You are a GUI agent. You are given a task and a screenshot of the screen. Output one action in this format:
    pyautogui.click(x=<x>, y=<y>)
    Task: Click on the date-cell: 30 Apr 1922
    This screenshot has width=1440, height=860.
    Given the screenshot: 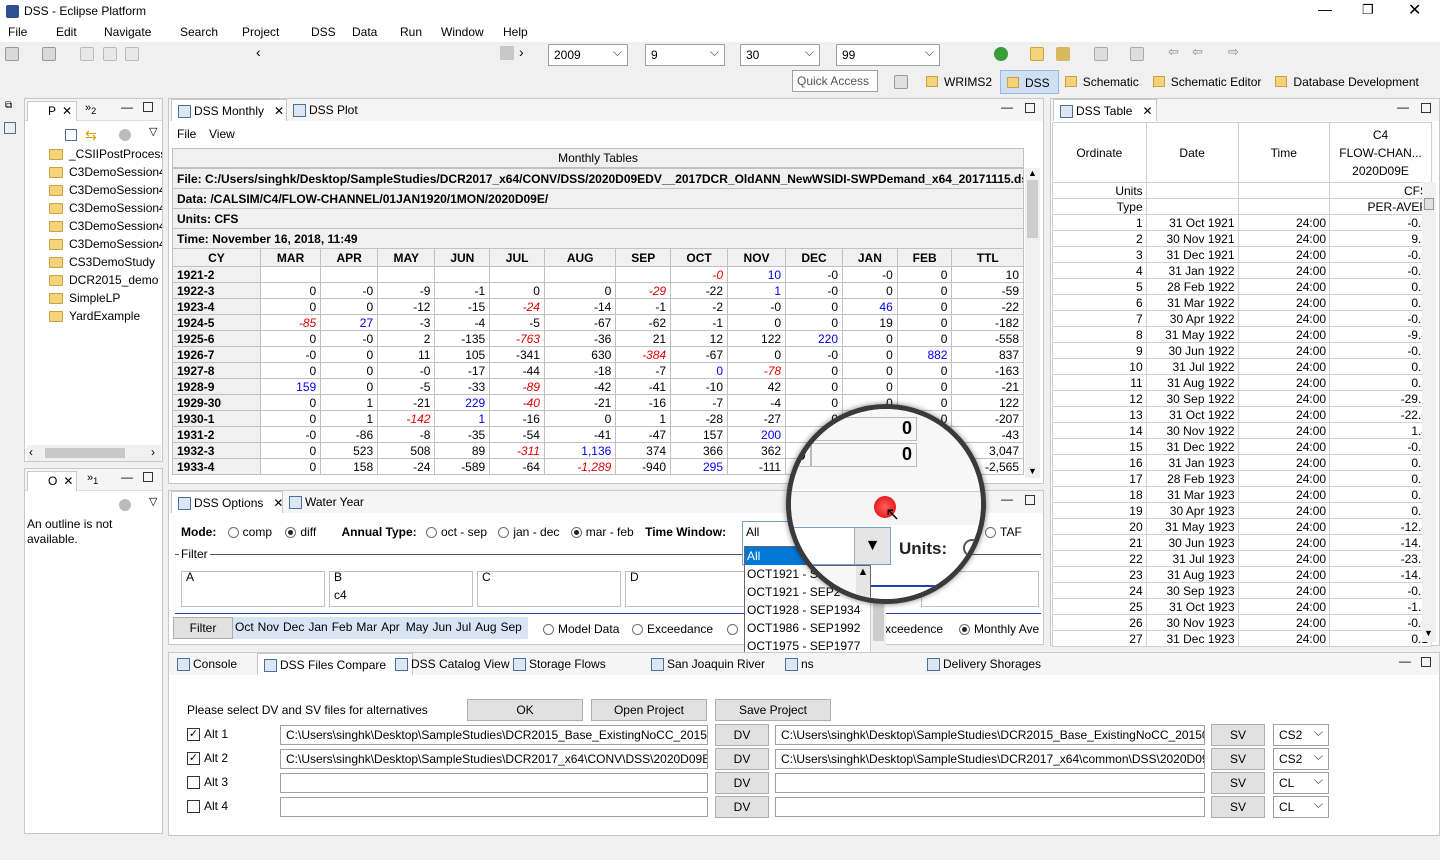 What is the action you would take?
    pyautogui.click(x=1192, y=318)
    